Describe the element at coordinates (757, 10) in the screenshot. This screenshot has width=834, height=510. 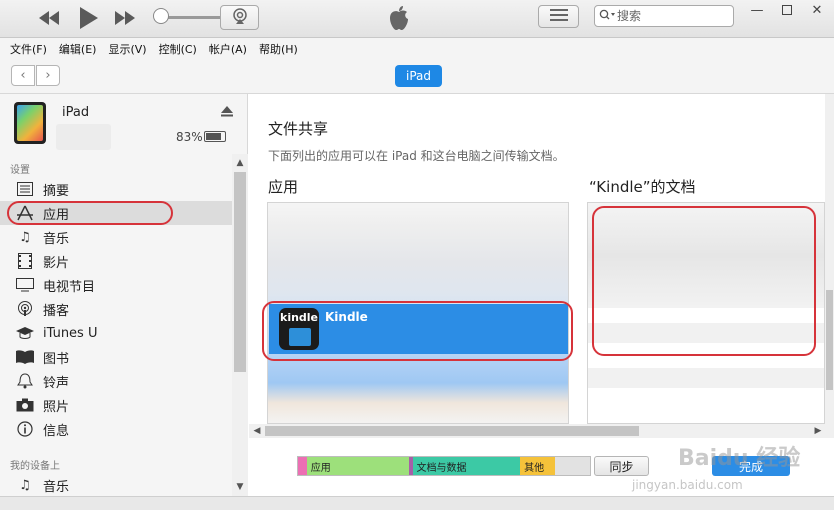
I see `minimize-icon: —` at that location.